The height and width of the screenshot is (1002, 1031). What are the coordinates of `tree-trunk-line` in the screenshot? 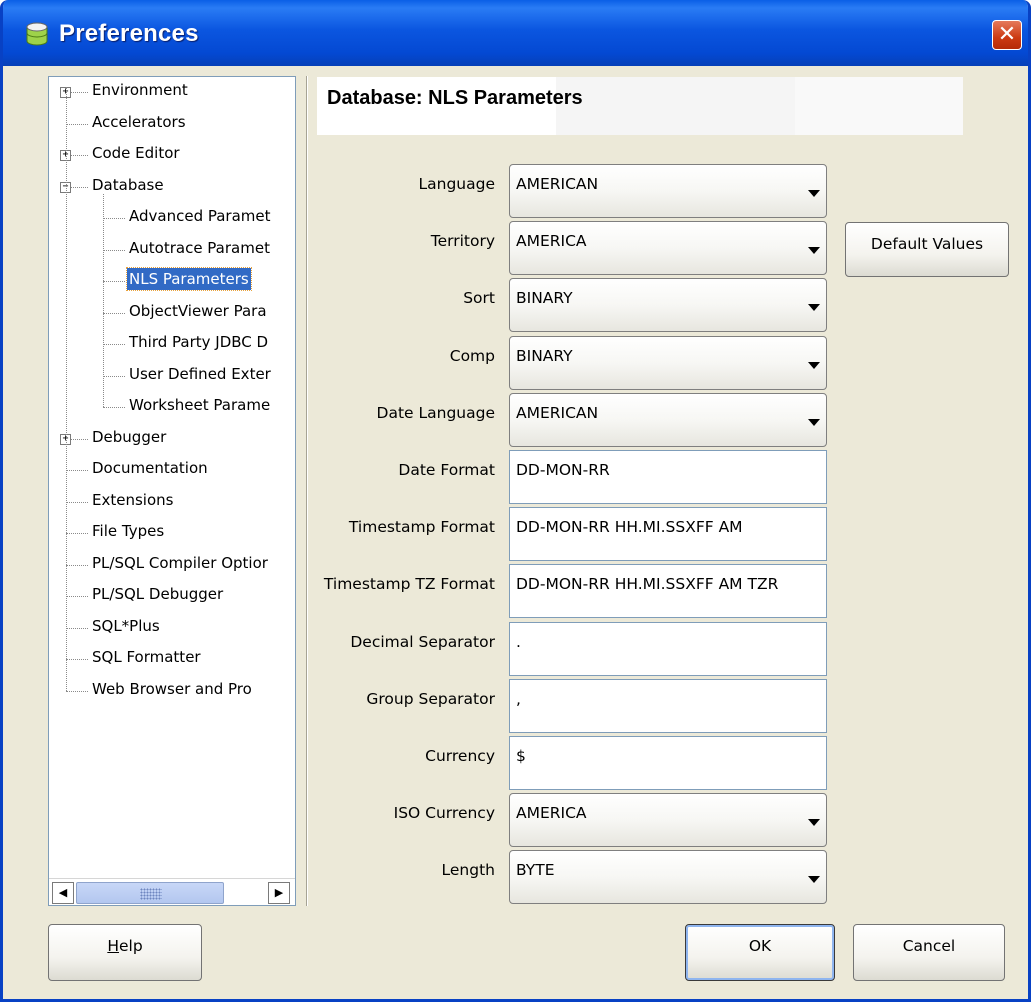 It's located at (66, 389).